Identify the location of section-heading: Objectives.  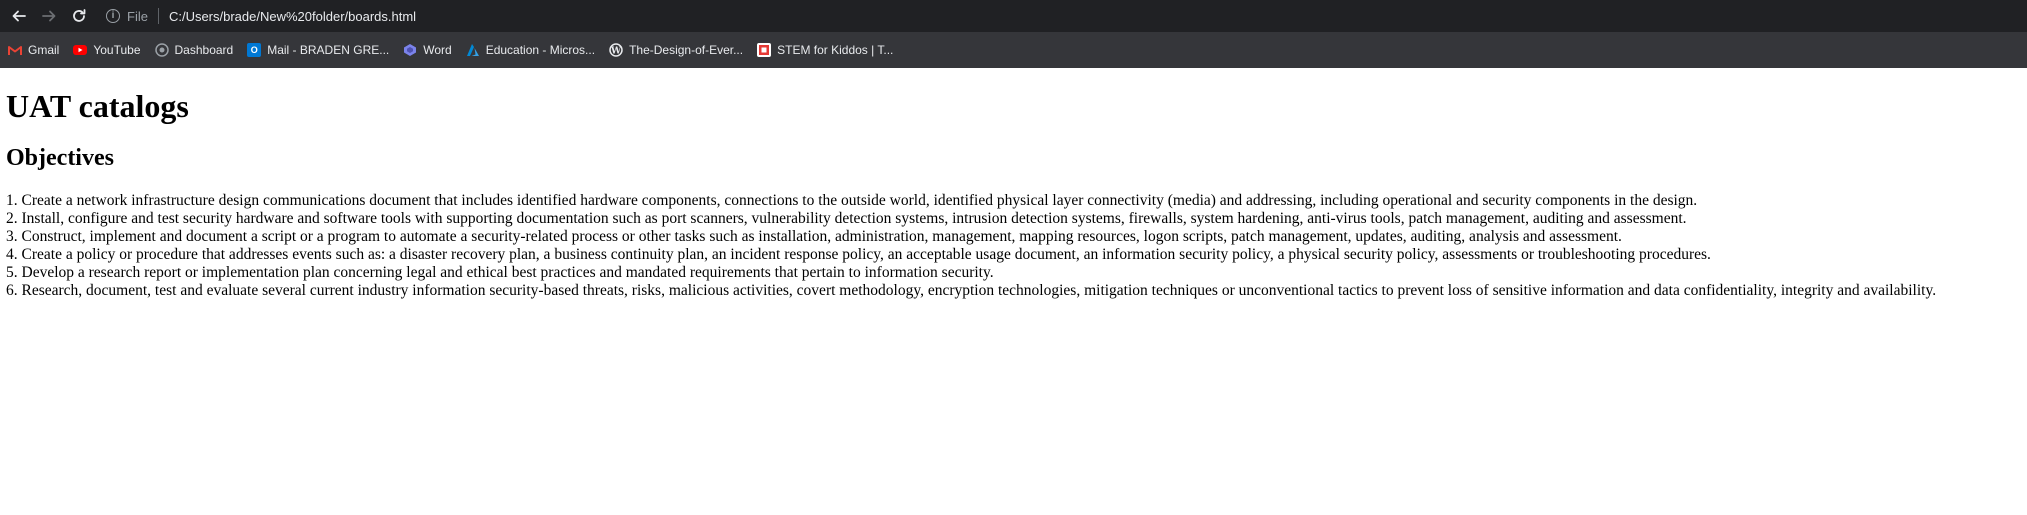
(60, 158).